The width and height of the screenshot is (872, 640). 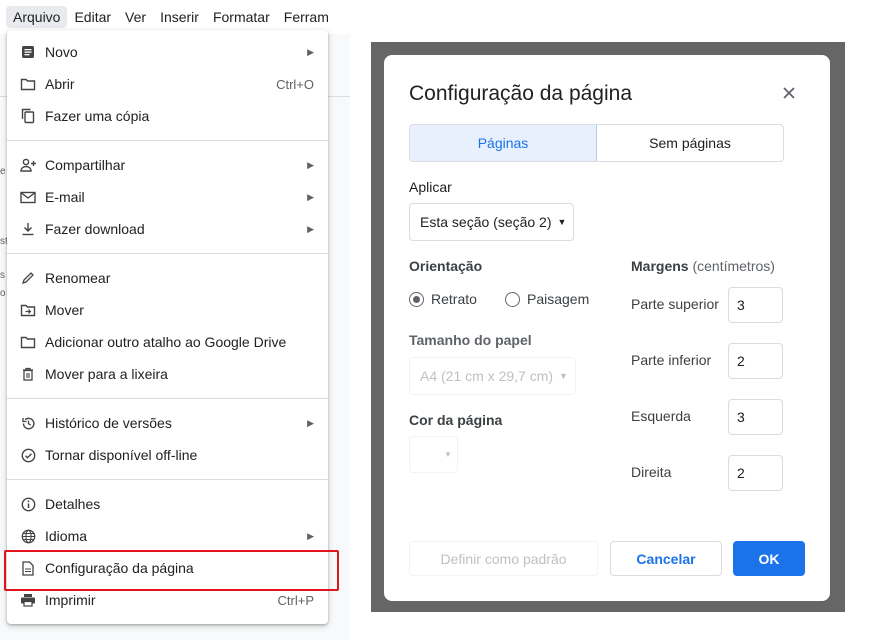 I want to click on paper-size-value: A4 (21 cm x 29,7 cm), so click(x=487, y=376).